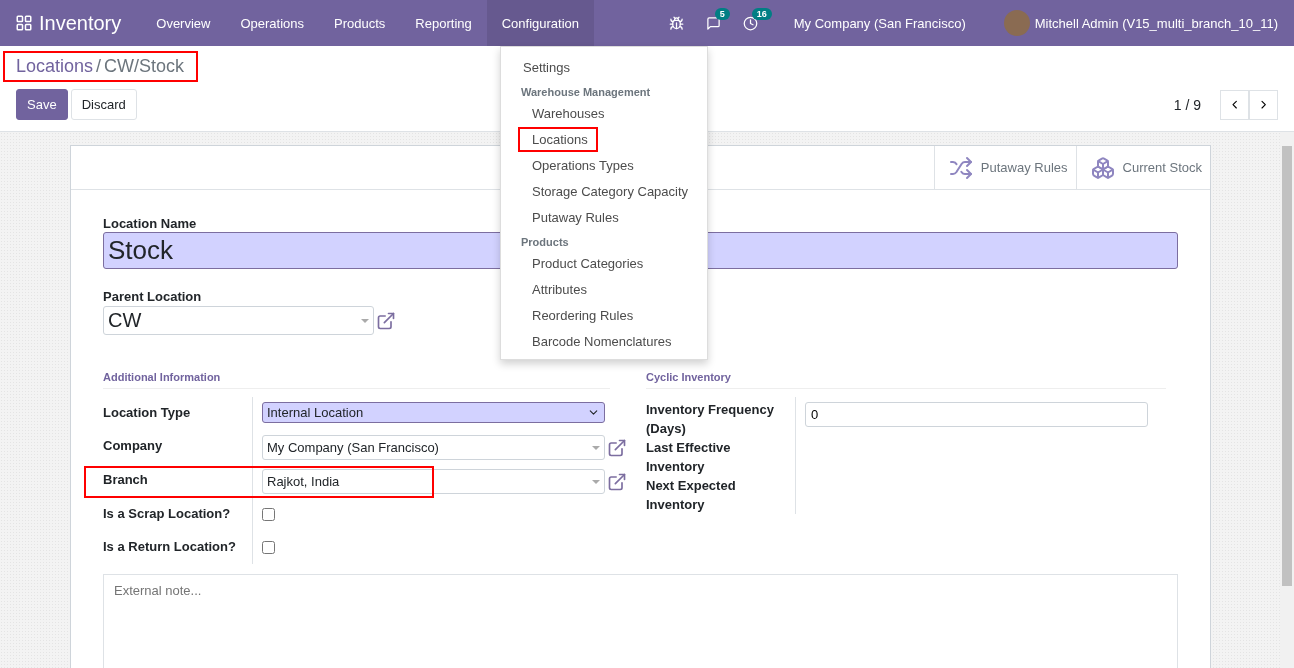 This screenshot has width=1294, height=668. What do you see at coordinates (691, 495) in the screenshot?
I see `field-label: Next Expected Inventory` at bounding box center [691, 495].